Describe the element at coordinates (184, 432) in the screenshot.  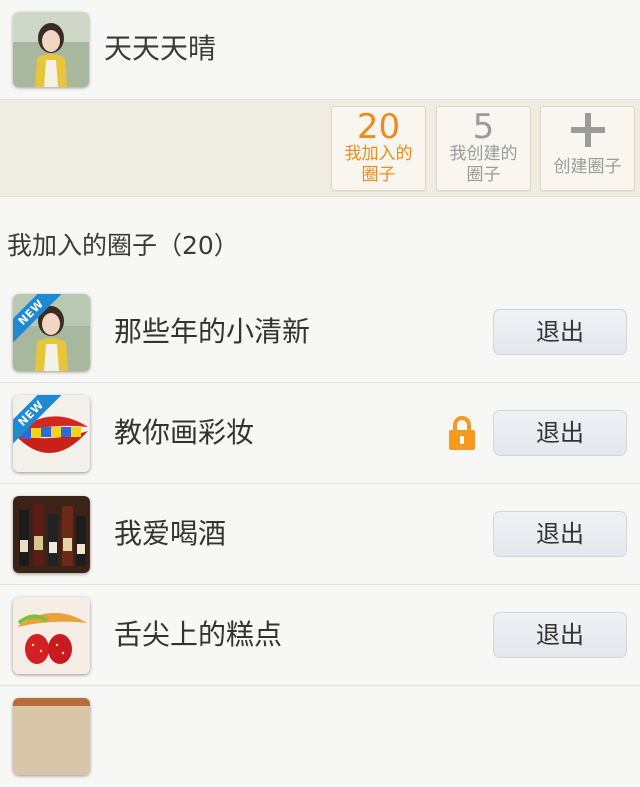
I see `circle-title: 教你画彩妆` at that location.